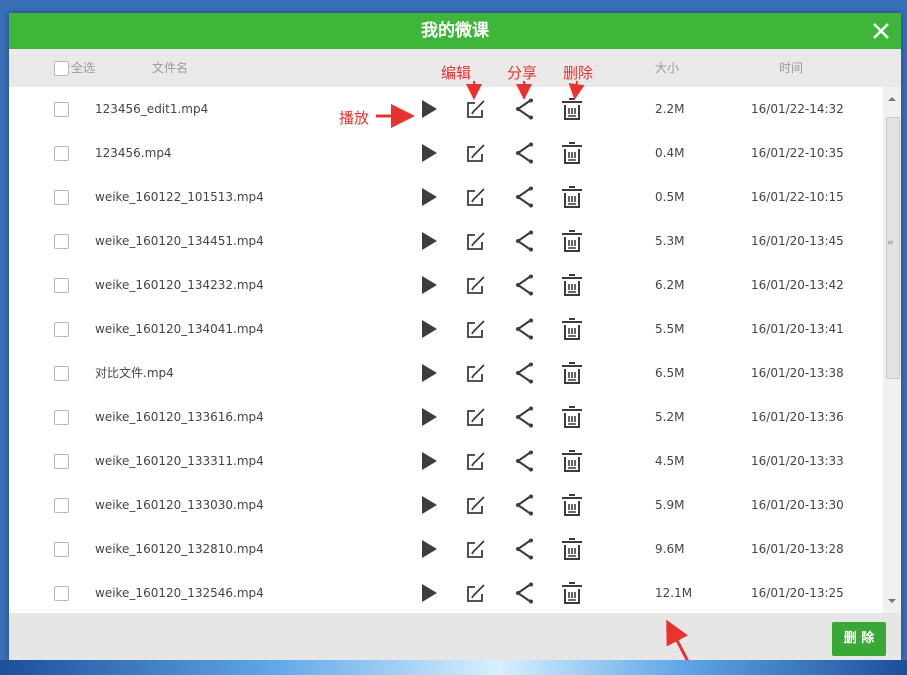  I want to click on file-name: weike_160122_101513.mp4, so click(179, 197).